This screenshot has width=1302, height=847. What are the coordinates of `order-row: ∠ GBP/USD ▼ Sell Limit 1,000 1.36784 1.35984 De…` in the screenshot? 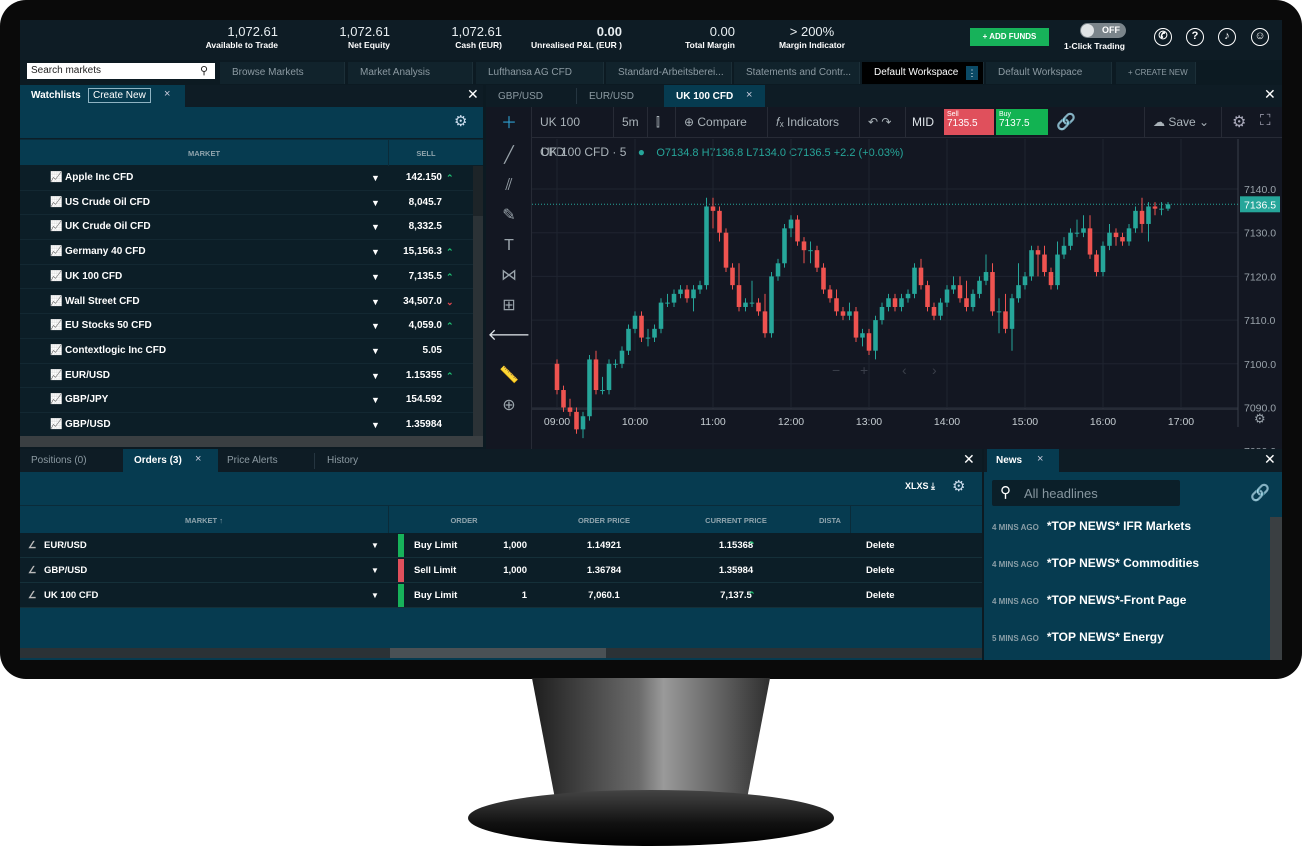 It's located at (501, 570).